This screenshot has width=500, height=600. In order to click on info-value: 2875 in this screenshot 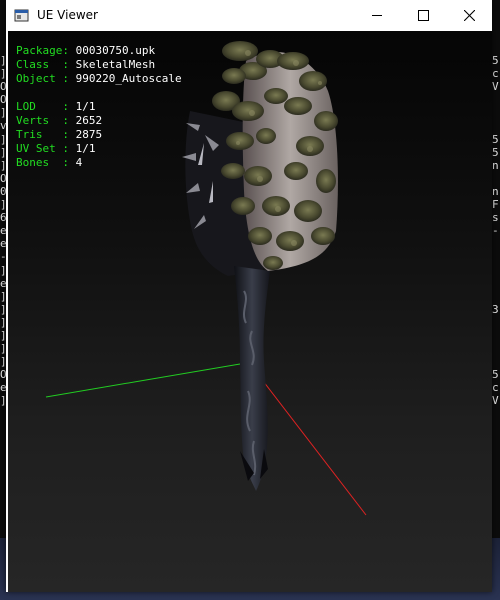, I will do `click(89, 134)`.